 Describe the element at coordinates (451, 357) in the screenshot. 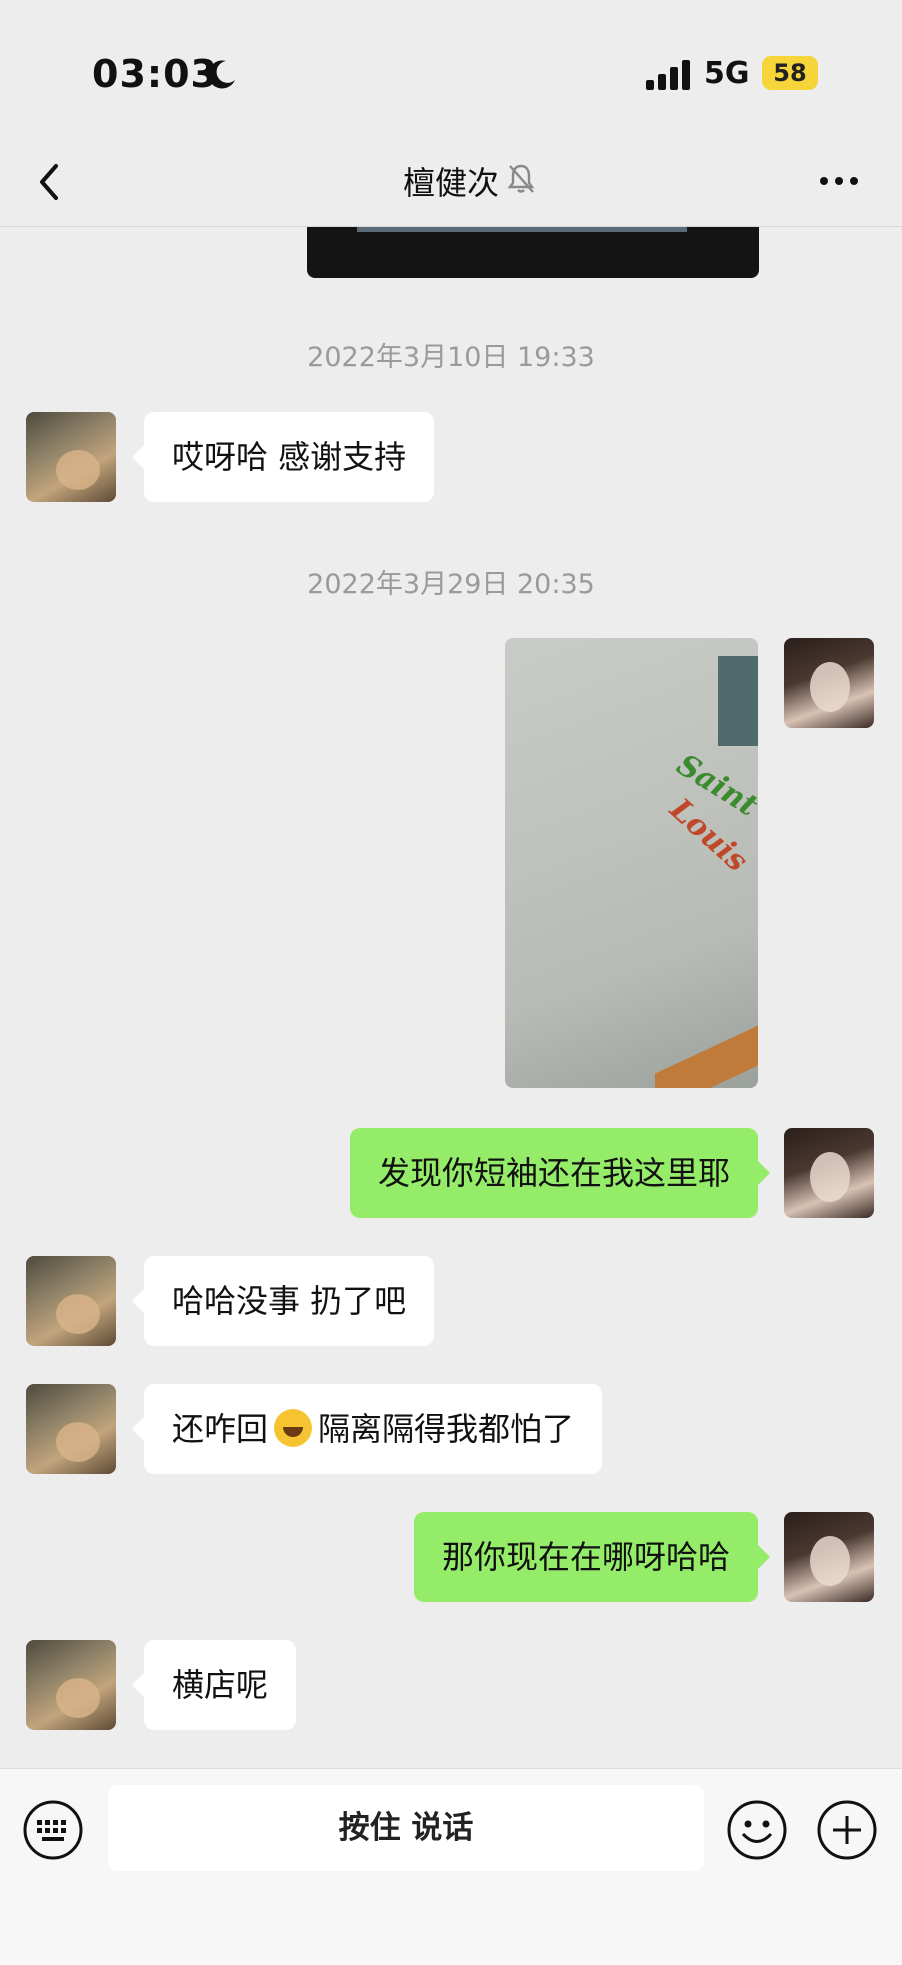

I see `timestamp: 2022年3月10日 19:33` at that location.